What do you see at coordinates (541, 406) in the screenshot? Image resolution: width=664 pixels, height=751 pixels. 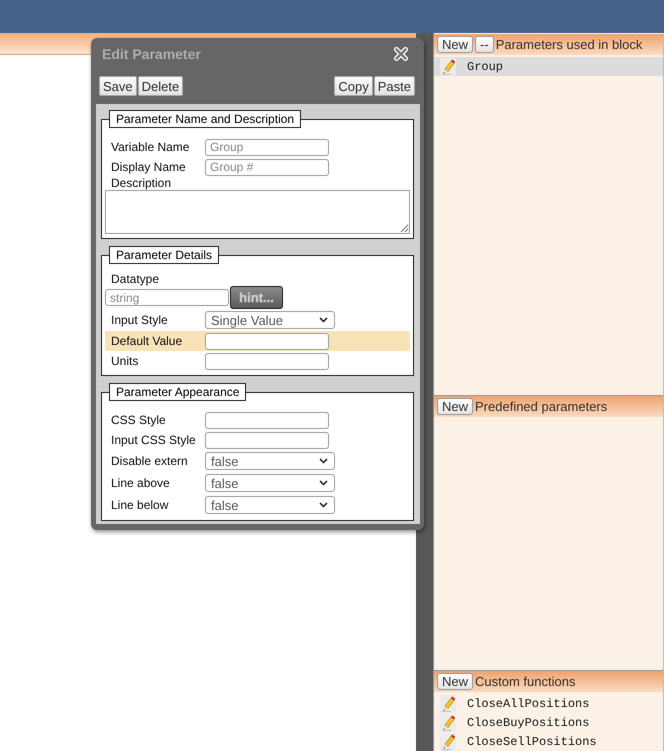 I see `panel-title: Predefined parameters` at bounding box center [541, 406].